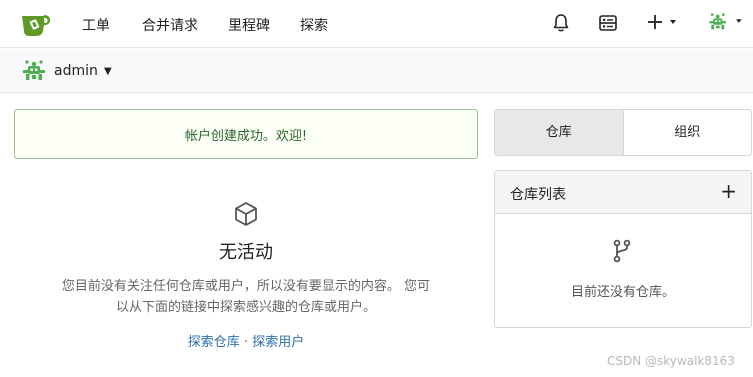 This screenshot has height=377, width=753. What do you see at coordinates (246, 252) in the screenshot?
I see `empty-feed-title: 无活动` at bounding box center [246, 252].